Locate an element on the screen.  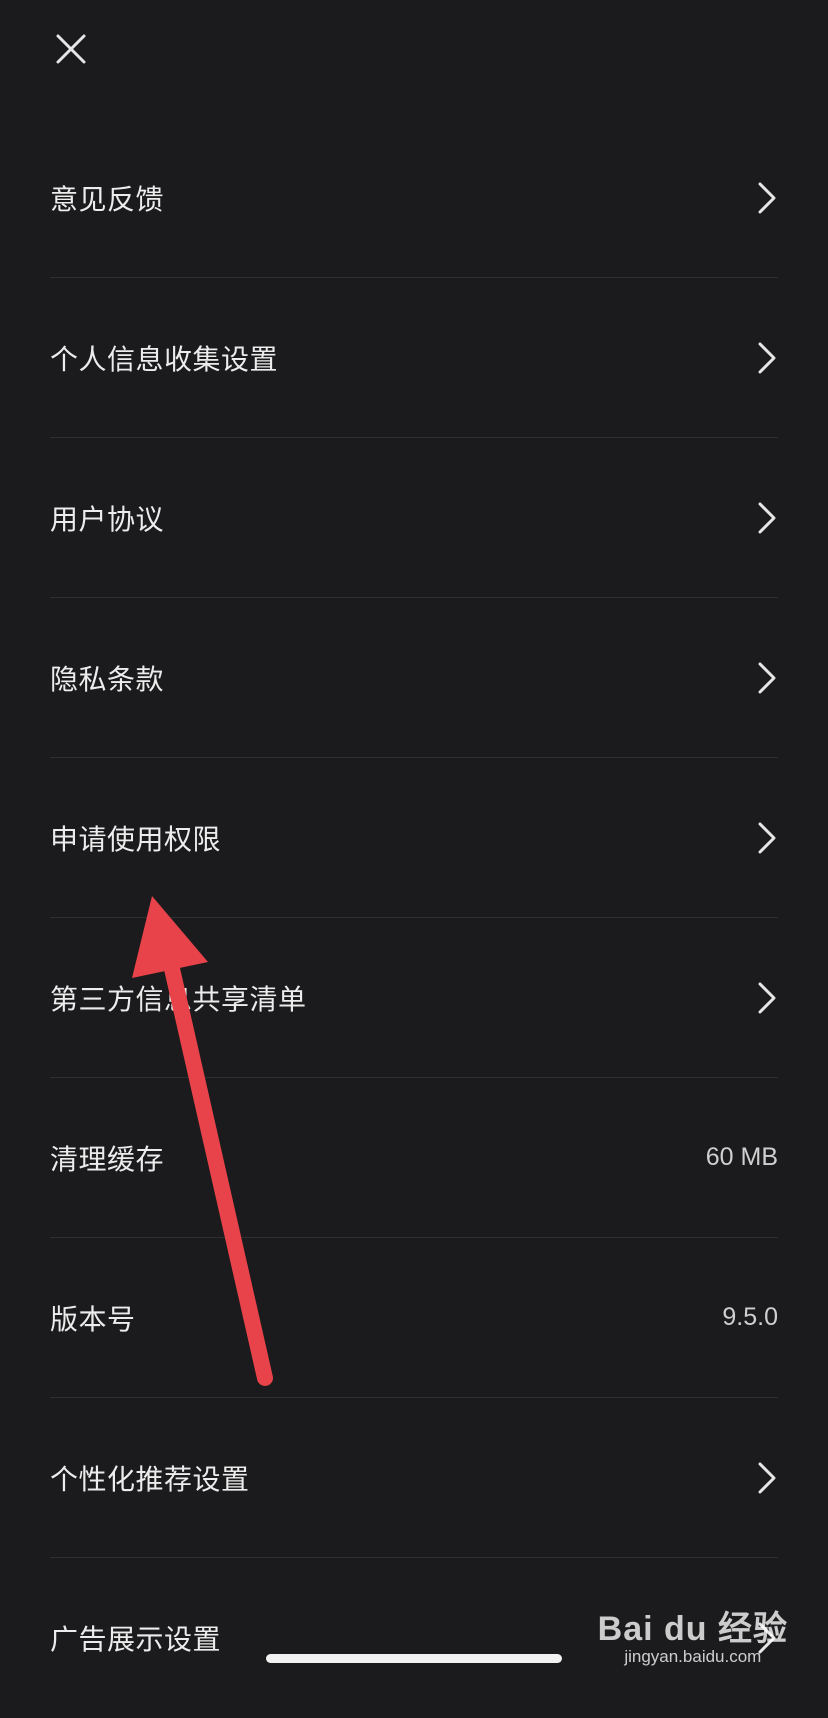
settings-item-personal-info-collection: 个人信息收集设置 is located at coordinates (414, 358).